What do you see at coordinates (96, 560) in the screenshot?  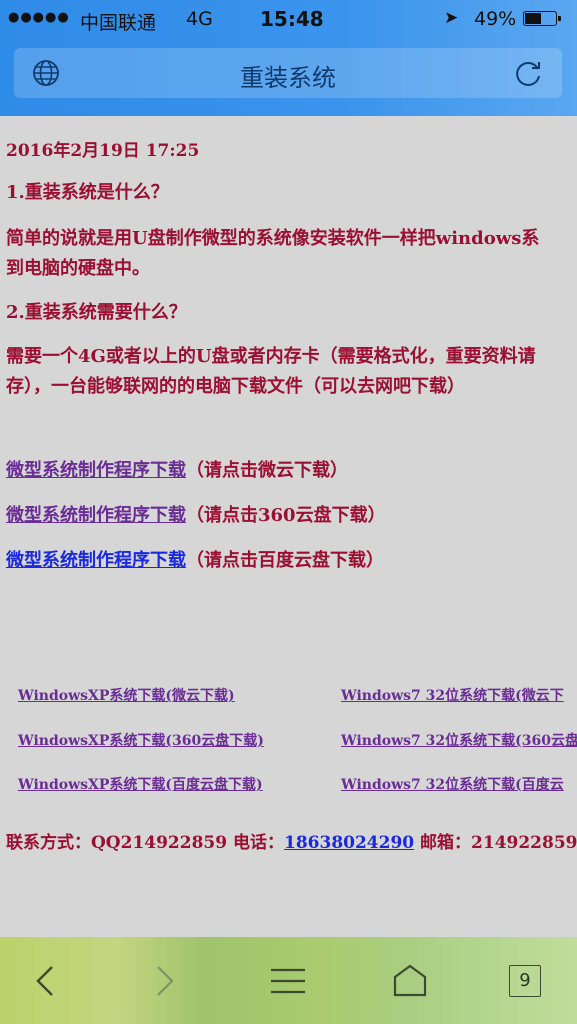 I see `download-link-baidu: 微型系统制作程序下载` at bounding box center [96, 560].